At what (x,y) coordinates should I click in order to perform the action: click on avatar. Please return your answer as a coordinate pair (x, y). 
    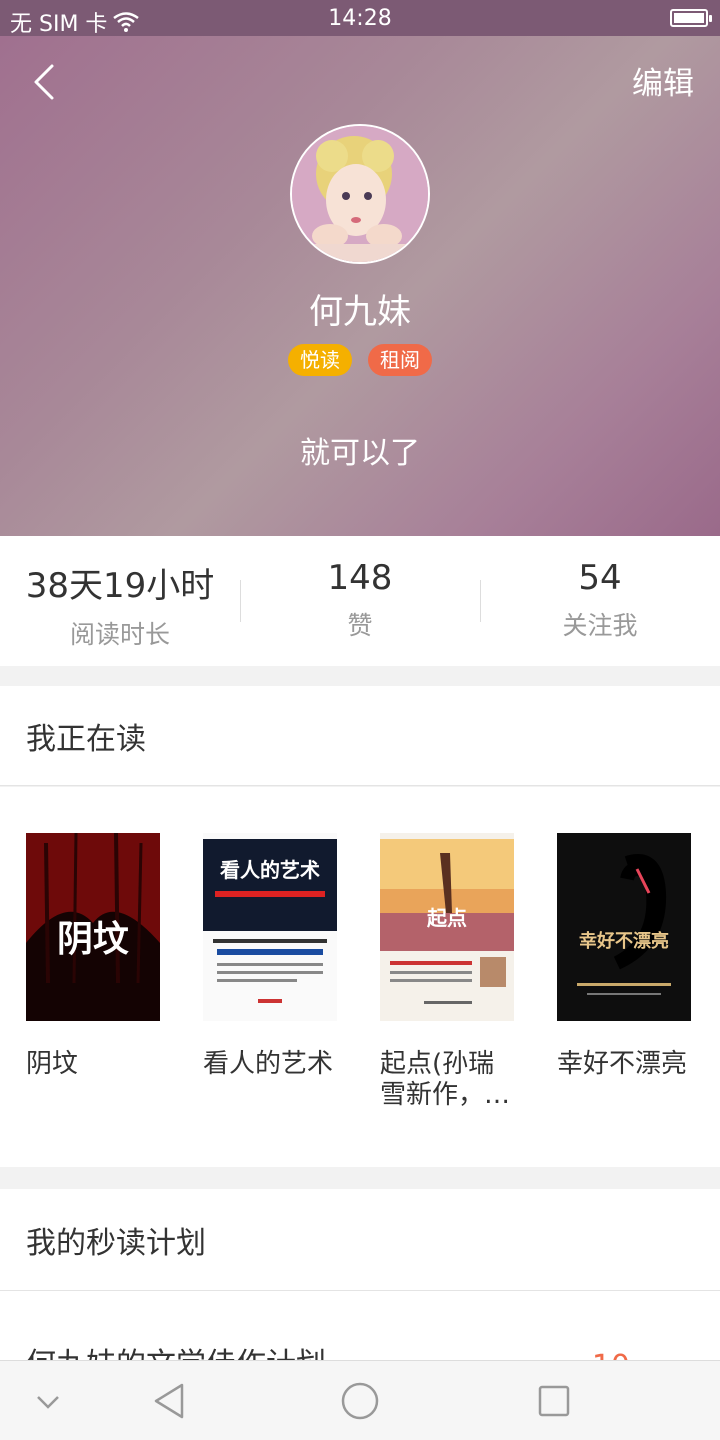
    Looking at the image, I should click on (360, 194).